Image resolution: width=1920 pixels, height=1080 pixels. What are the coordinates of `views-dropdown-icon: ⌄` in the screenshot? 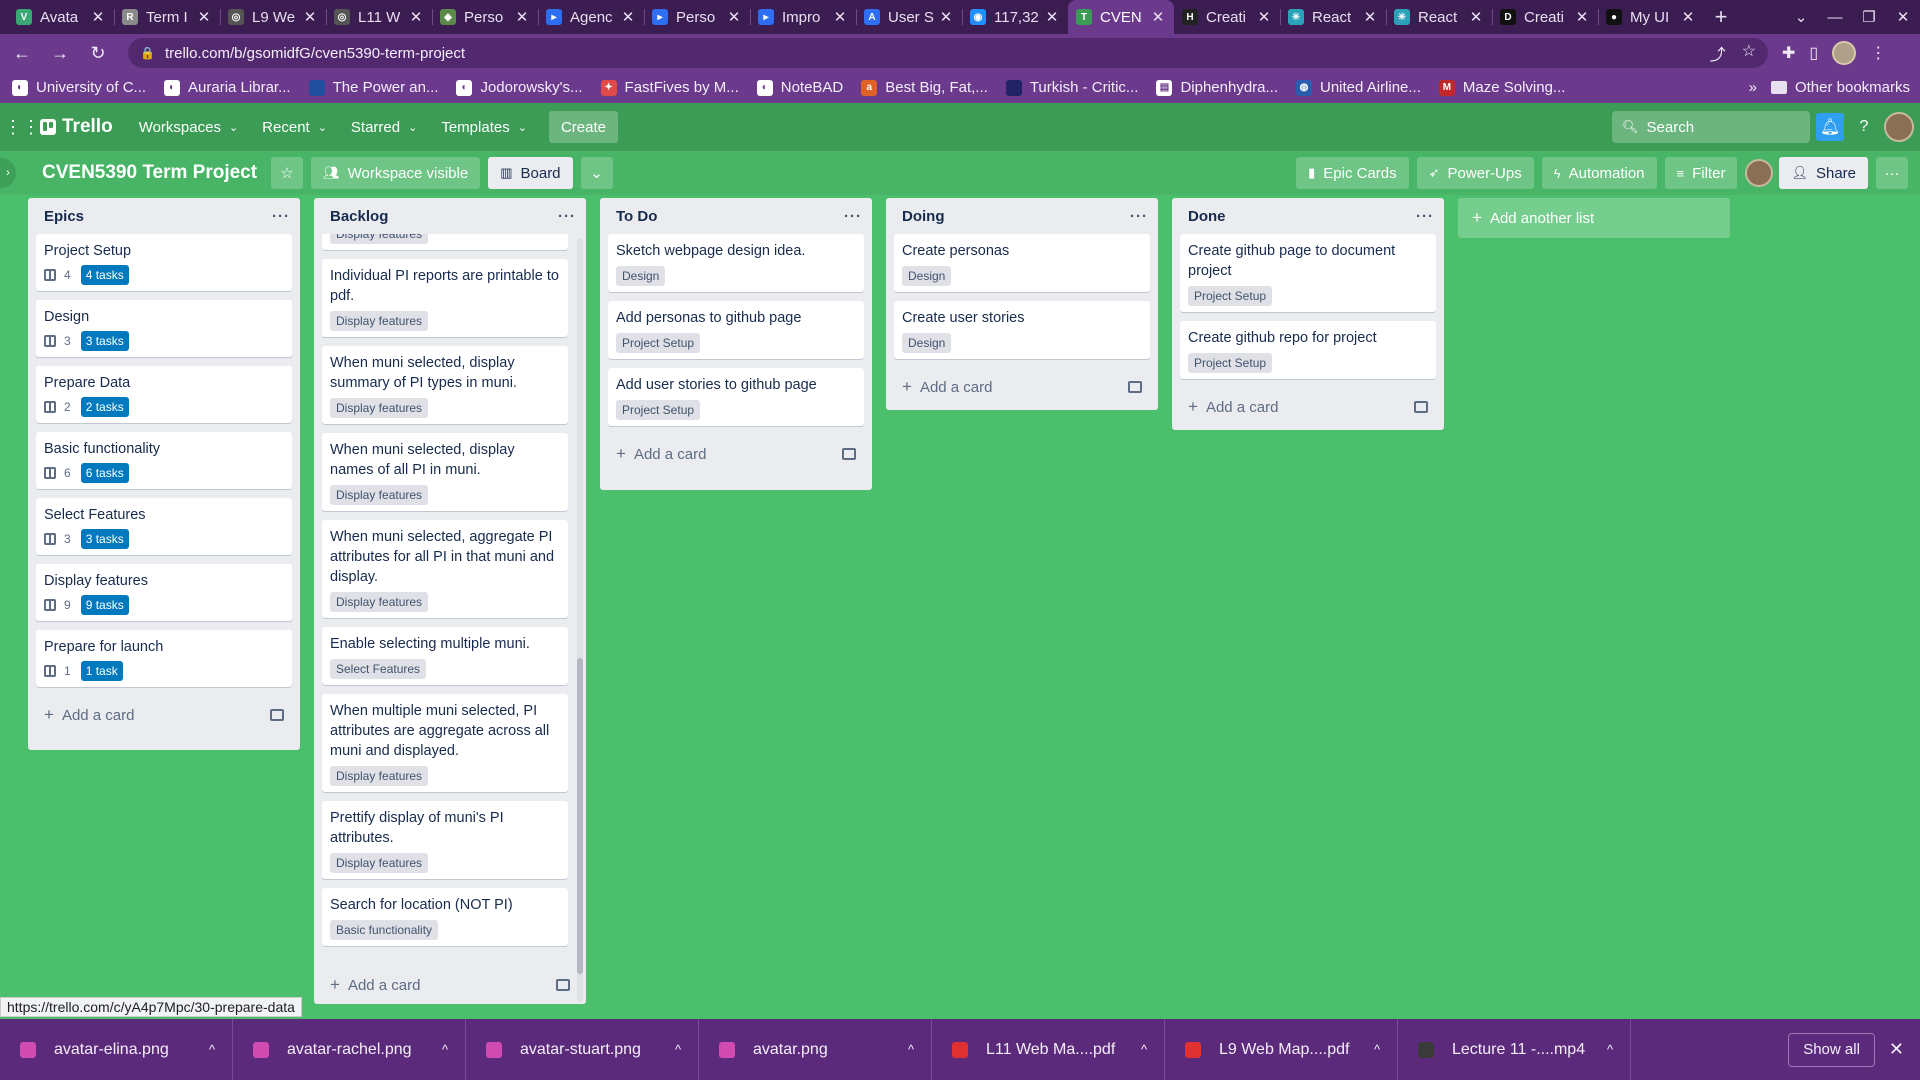 It's located at (596, 173).